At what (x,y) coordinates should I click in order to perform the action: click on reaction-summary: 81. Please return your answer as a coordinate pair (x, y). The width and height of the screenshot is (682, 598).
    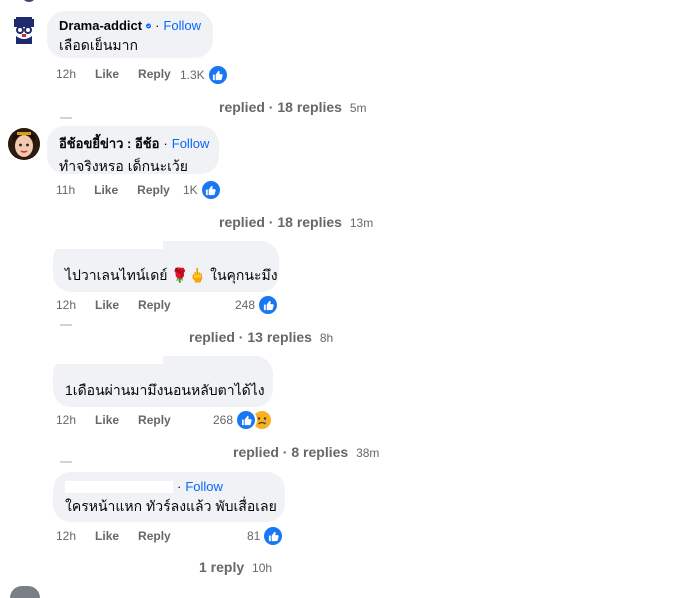
    Looking at the image, I should click on (266, 536).